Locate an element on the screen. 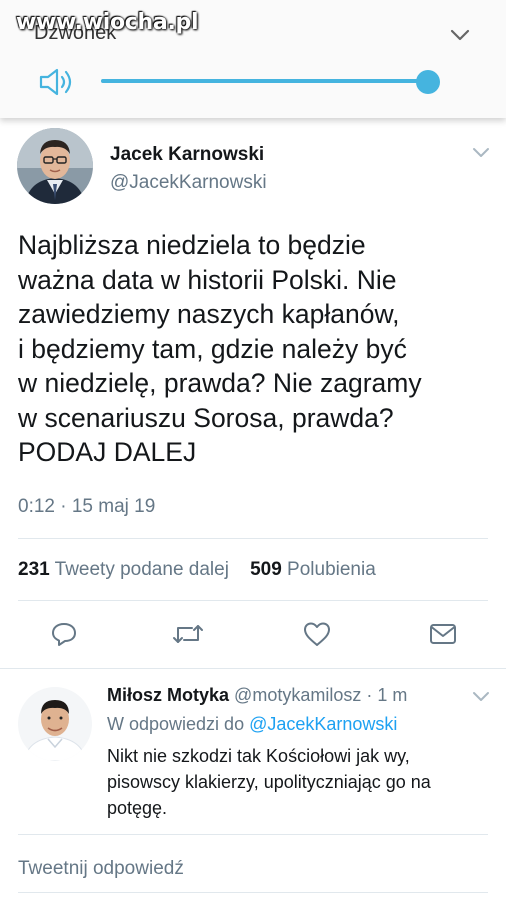  watermark-logo: www.wiocha.pl is located at coordinates (107, 22).